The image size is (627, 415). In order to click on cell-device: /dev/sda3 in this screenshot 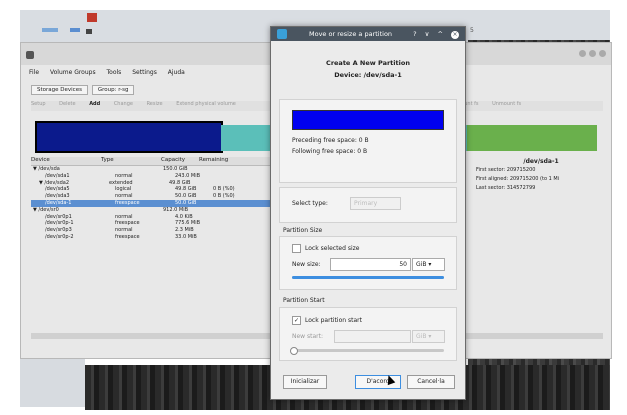, I will do `click(57, 196)`.